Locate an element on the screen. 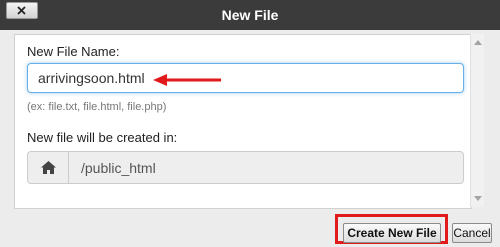 The height and width of the screenshot is (247, 500). scroll-up-icon is located at coordinates (478, 42).